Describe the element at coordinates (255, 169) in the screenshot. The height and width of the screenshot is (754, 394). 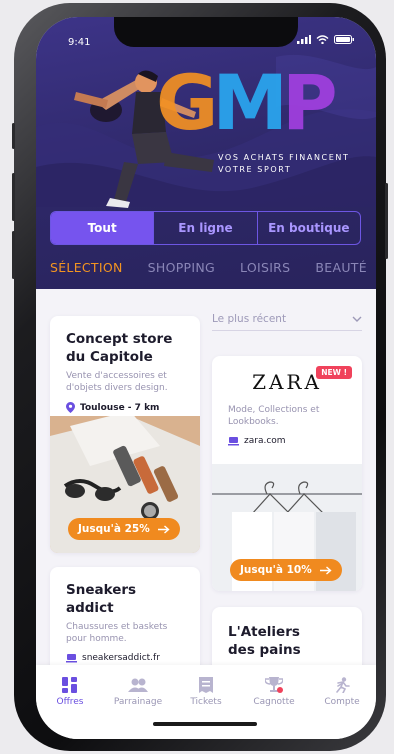
I see `tagline-line-2: VOTRE SPORT` at that location.